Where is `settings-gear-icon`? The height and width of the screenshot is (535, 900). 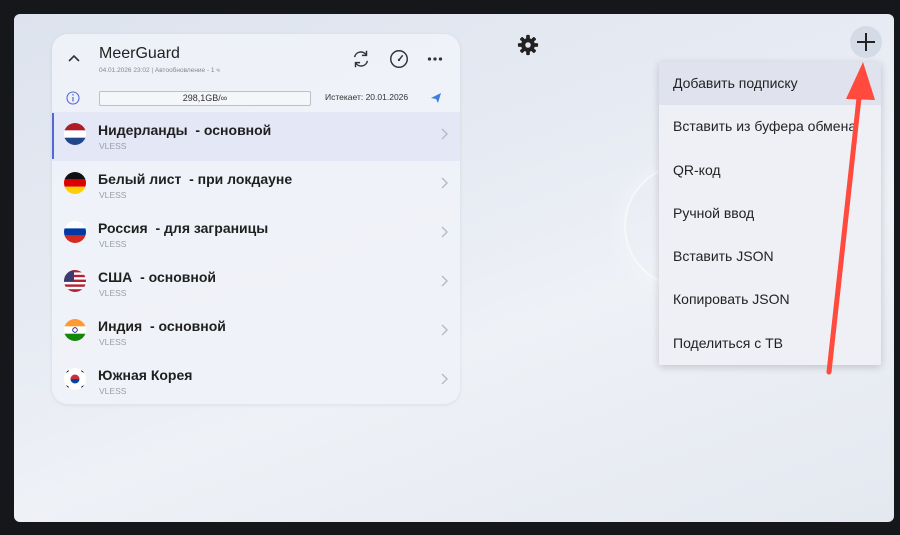 settings-gear-icon is located at coordinates (528, 45).